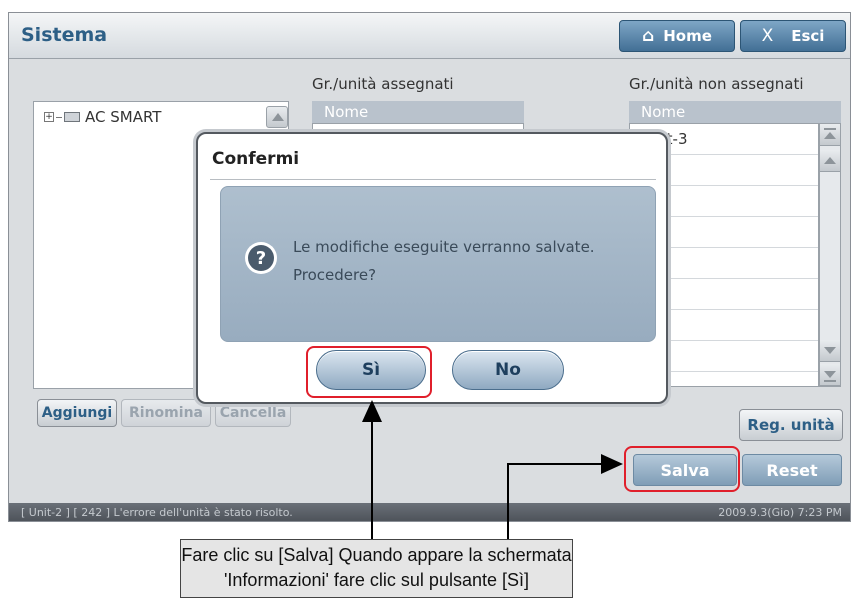 Image resolution: width=859 pixels, height=598 pixels. What do you see at coordinates (792, 470) in the screenshot?
I see `reset-button: Reset` at bounding box center [792, 470].